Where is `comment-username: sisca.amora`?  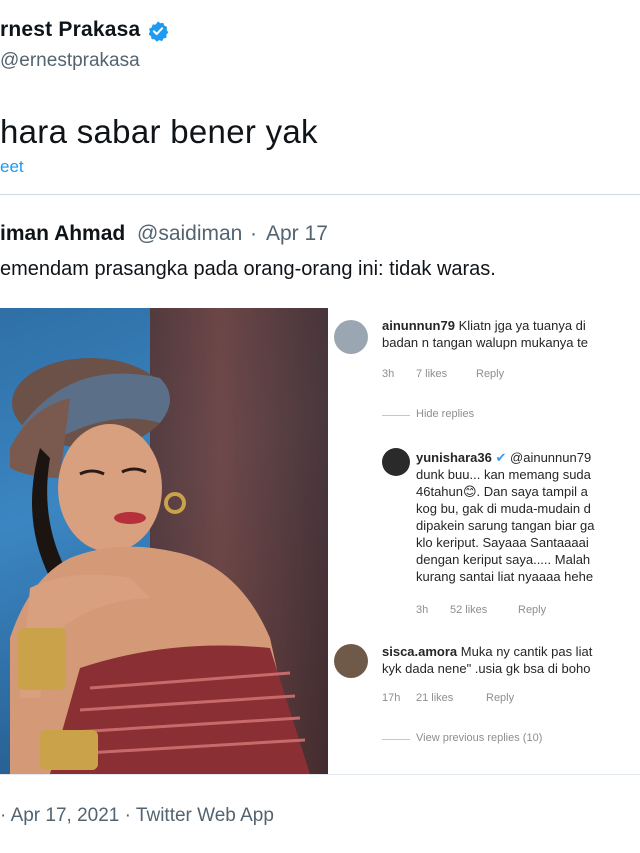 comment-username: sisca.amora is located at coordinates (420, 651).